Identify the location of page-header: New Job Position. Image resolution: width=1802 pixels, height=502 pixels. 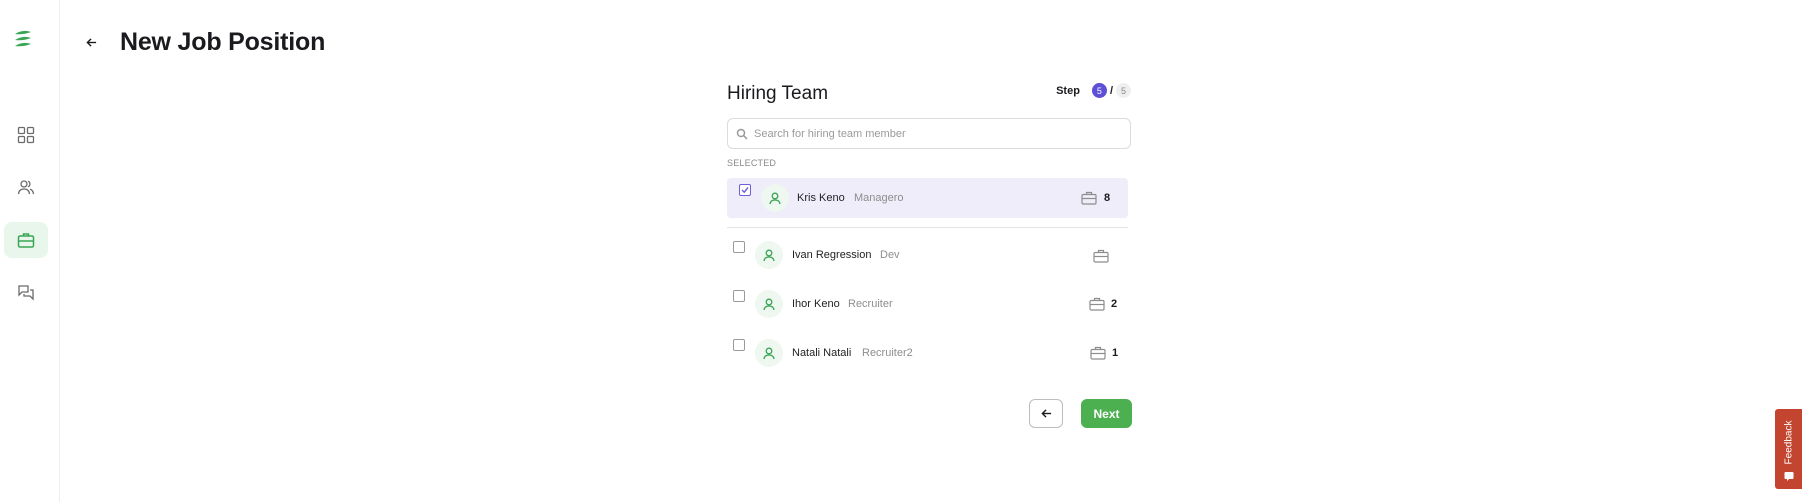
(202, 42).